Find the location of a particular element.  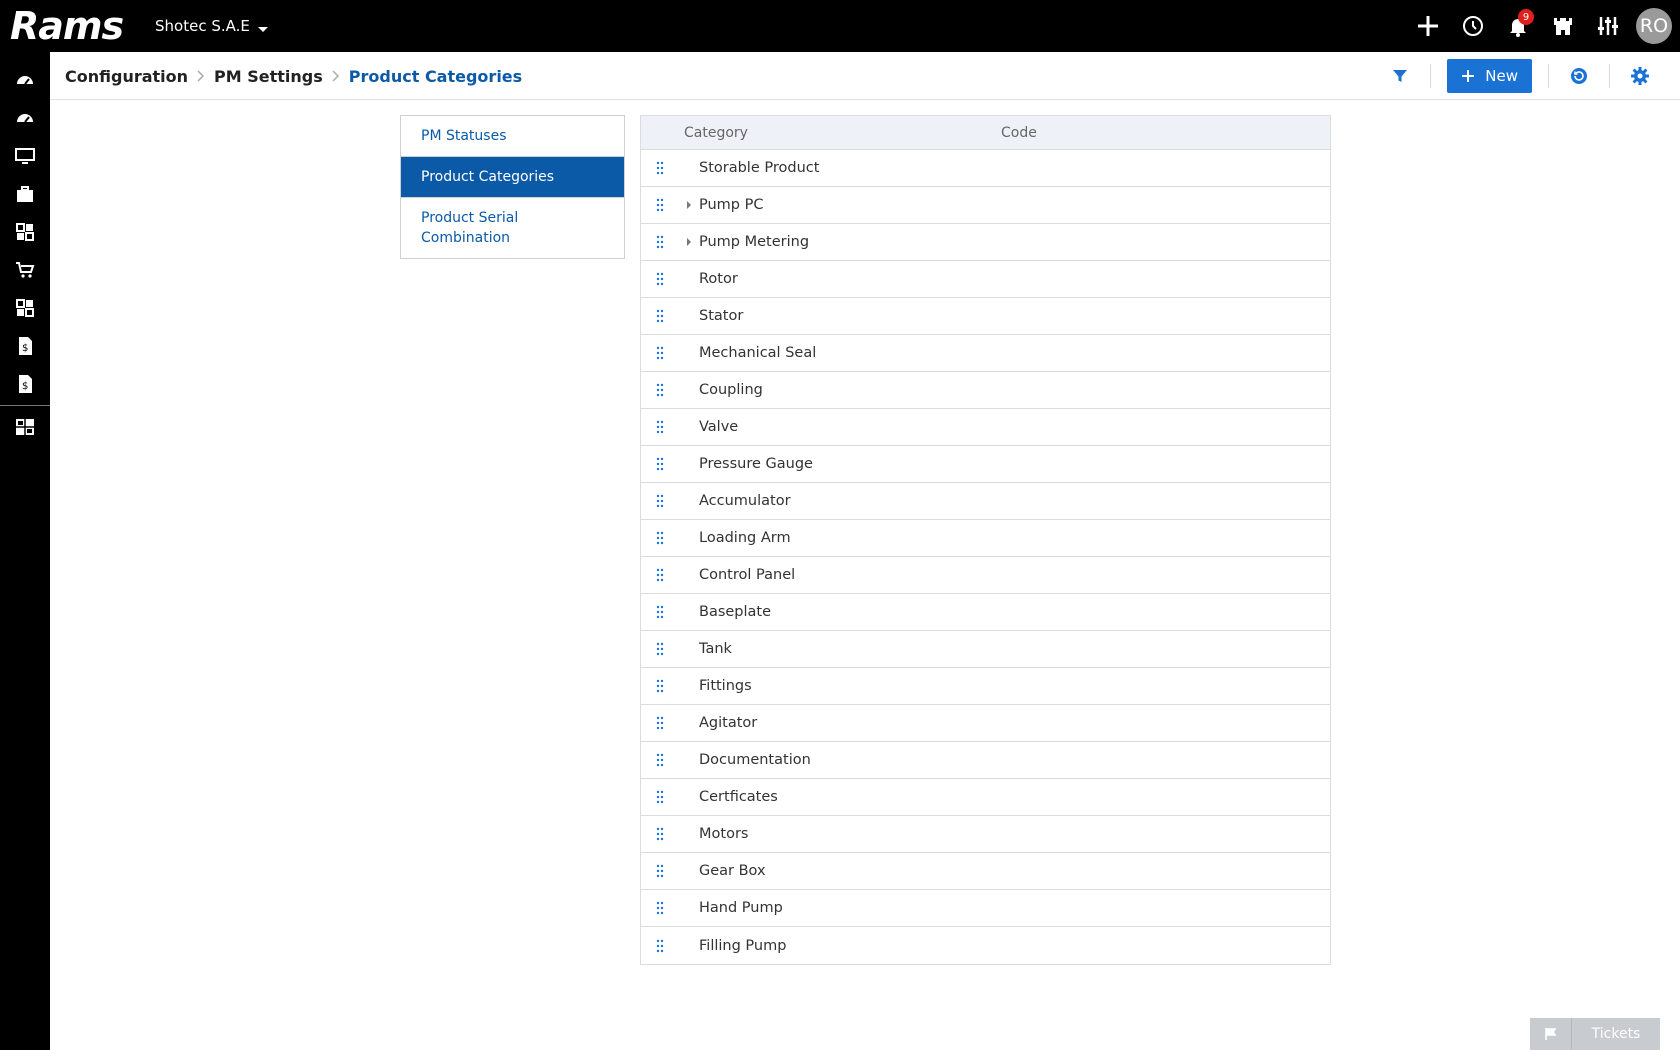

company-selector: Shotec S.A.E is located at coordinates (211, 26).